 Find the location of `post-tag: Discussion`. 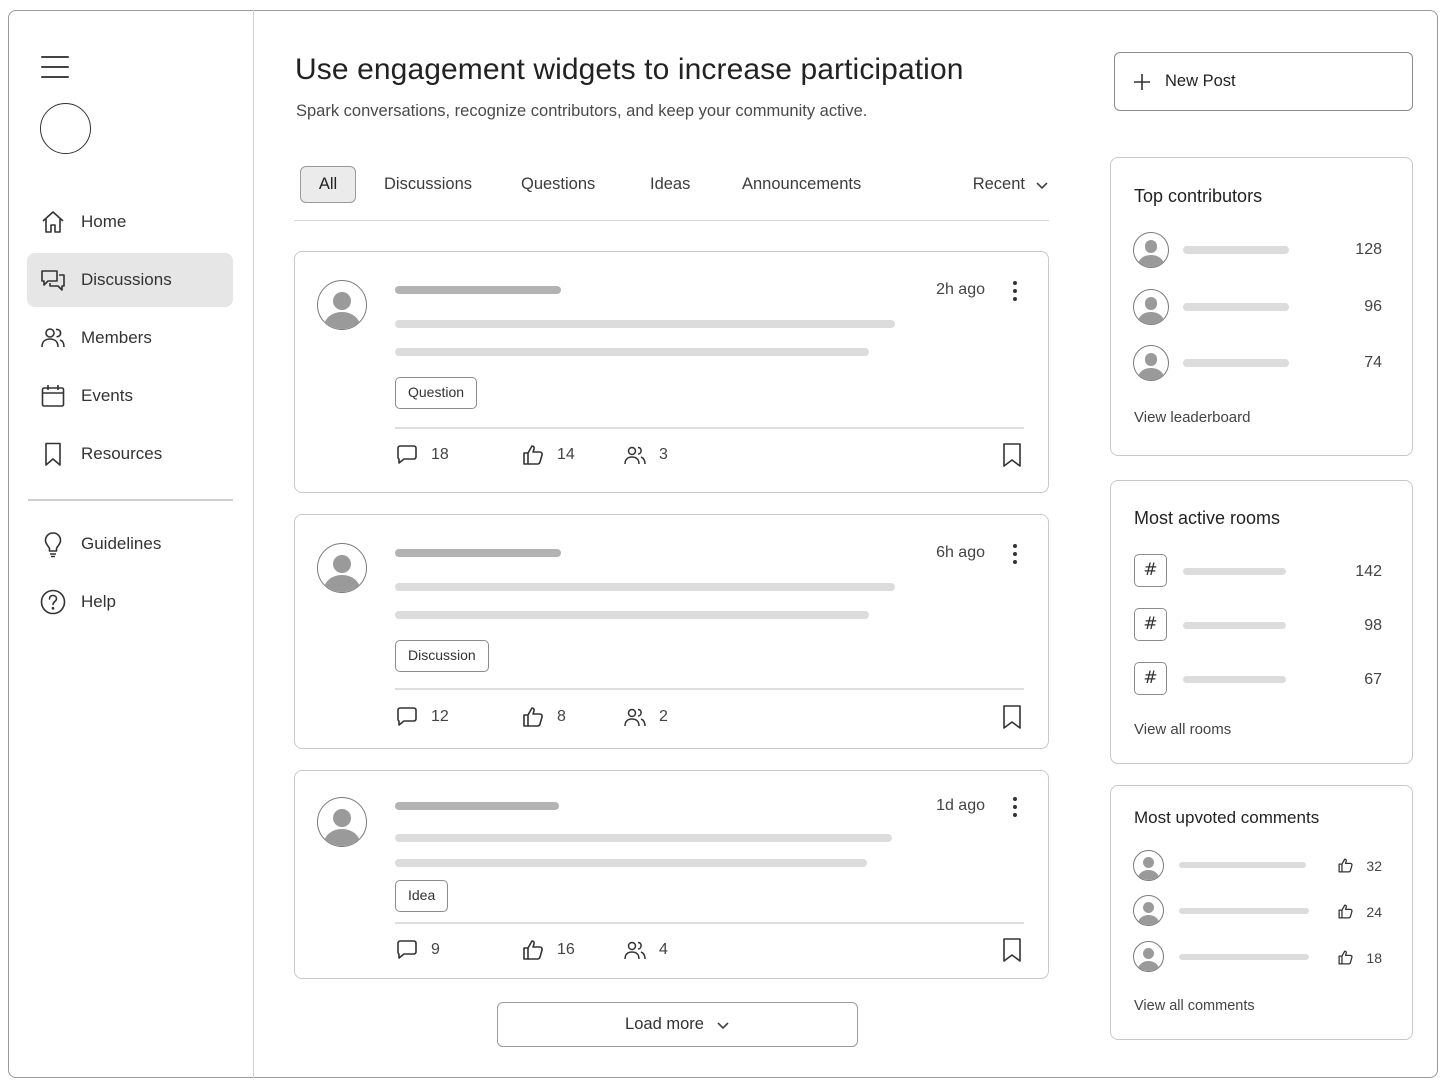

post-tag: Discussion is located at coordinates (442, 656).